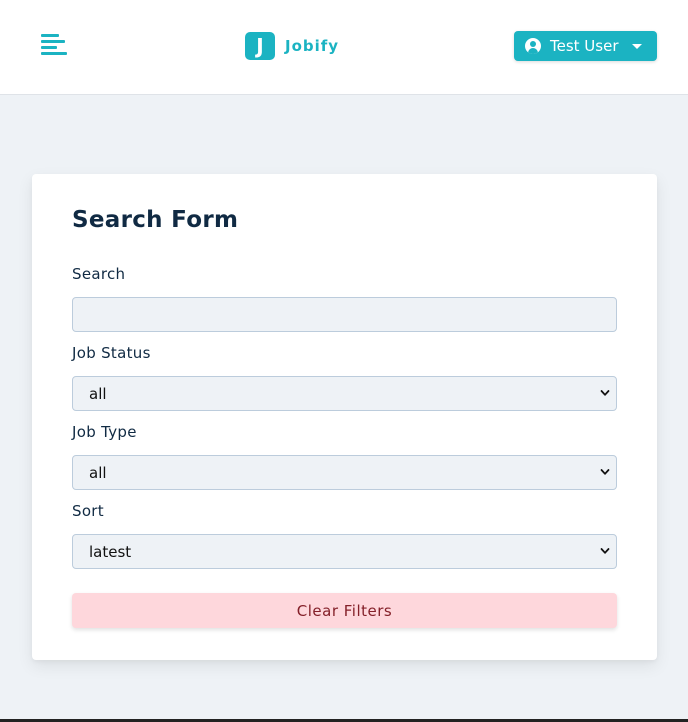 Image resolution: width=688 pixels, height=722 pixels. I want to click on job-status-value: all, so click(98, 394).